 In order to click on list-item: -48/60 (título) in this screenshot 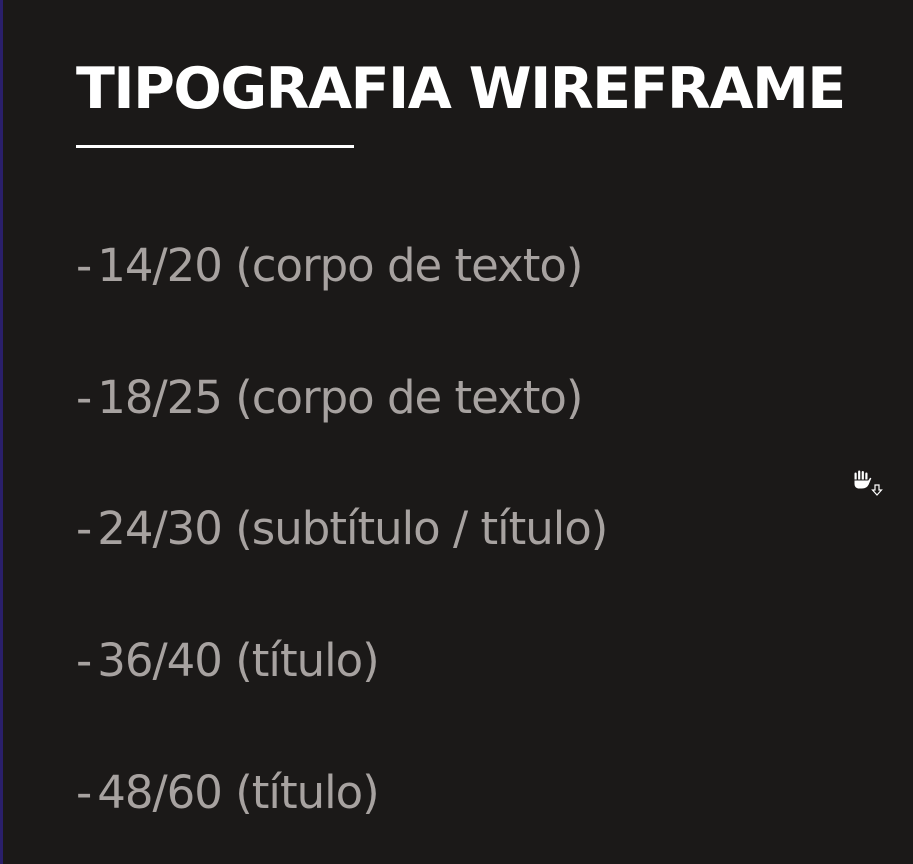, I will do `click(228, 793)`.